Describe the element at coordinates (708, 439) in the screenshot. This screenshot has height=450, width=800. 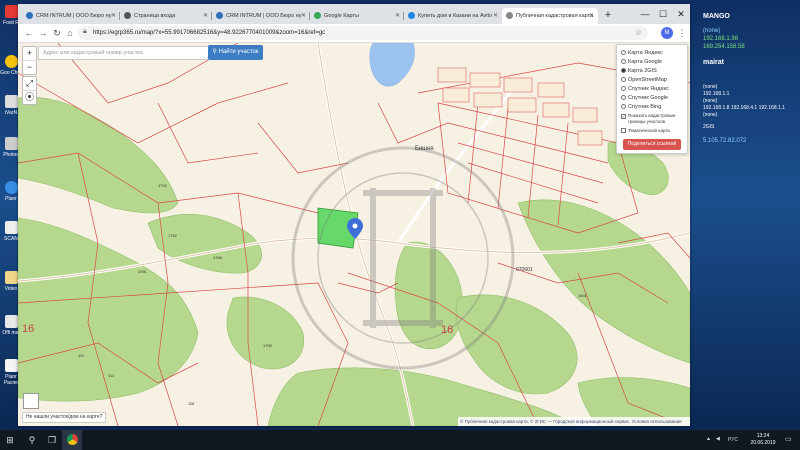
I see `network-icon: ▲` at that location.